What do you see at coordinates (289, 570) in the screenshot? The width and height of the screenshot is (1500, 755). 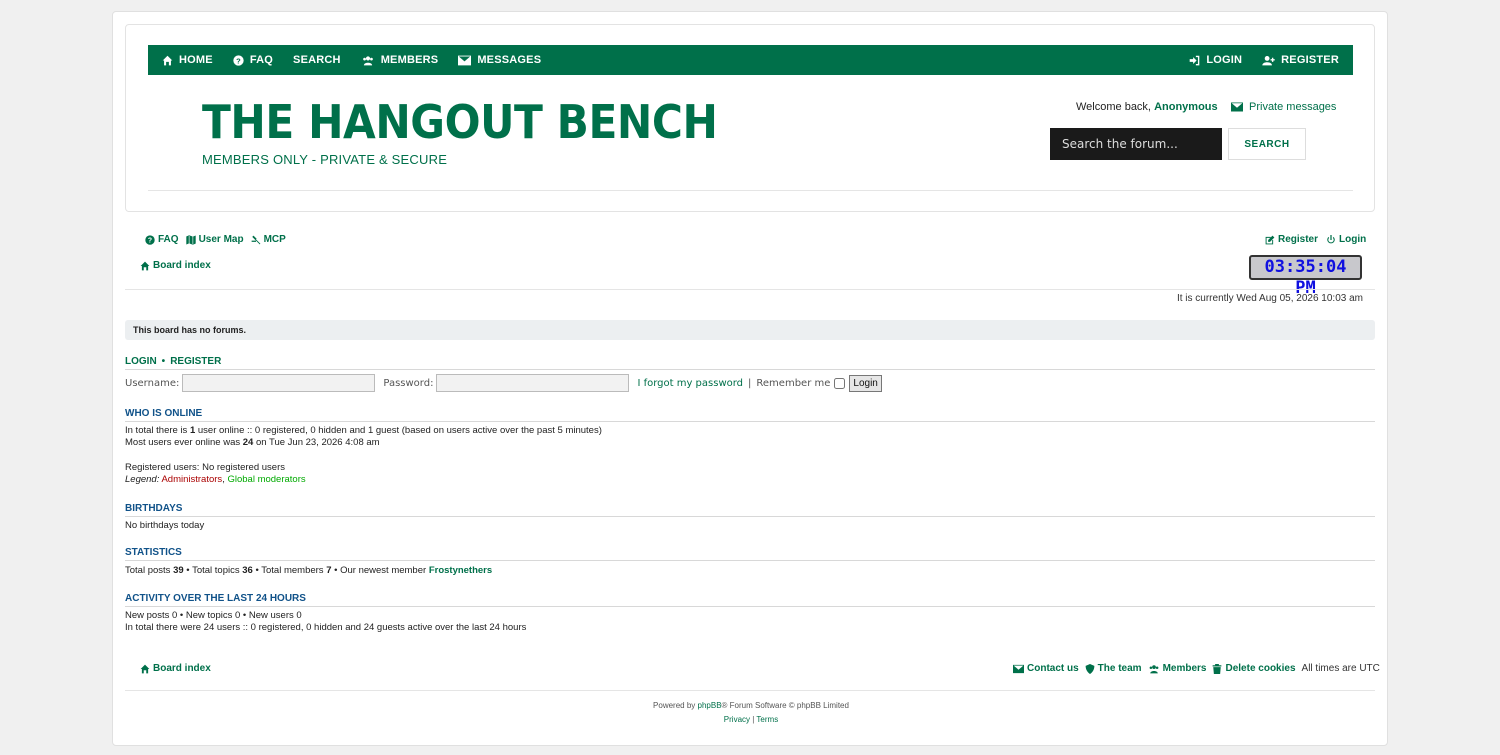 I see `stat-members-label: • Total members` at bounding box center [289, 570].